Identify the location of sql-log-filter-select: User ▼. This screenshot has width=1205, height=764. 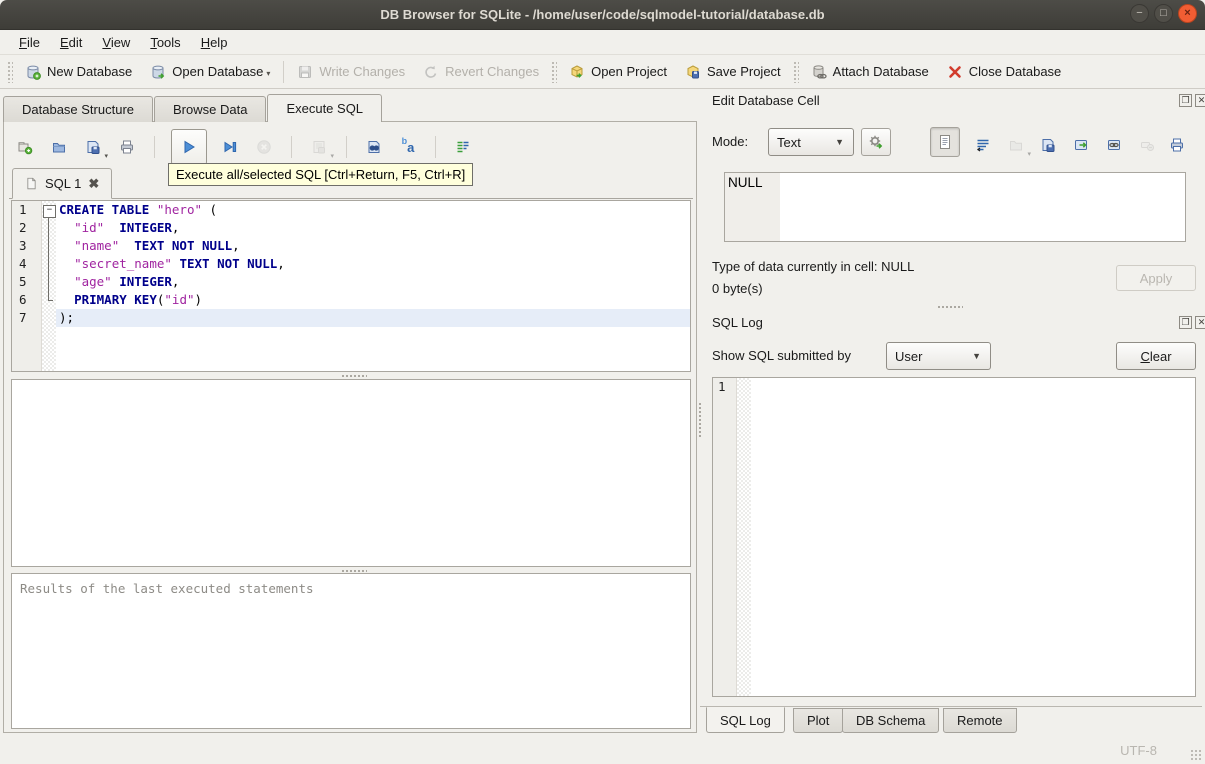
(938, 356).